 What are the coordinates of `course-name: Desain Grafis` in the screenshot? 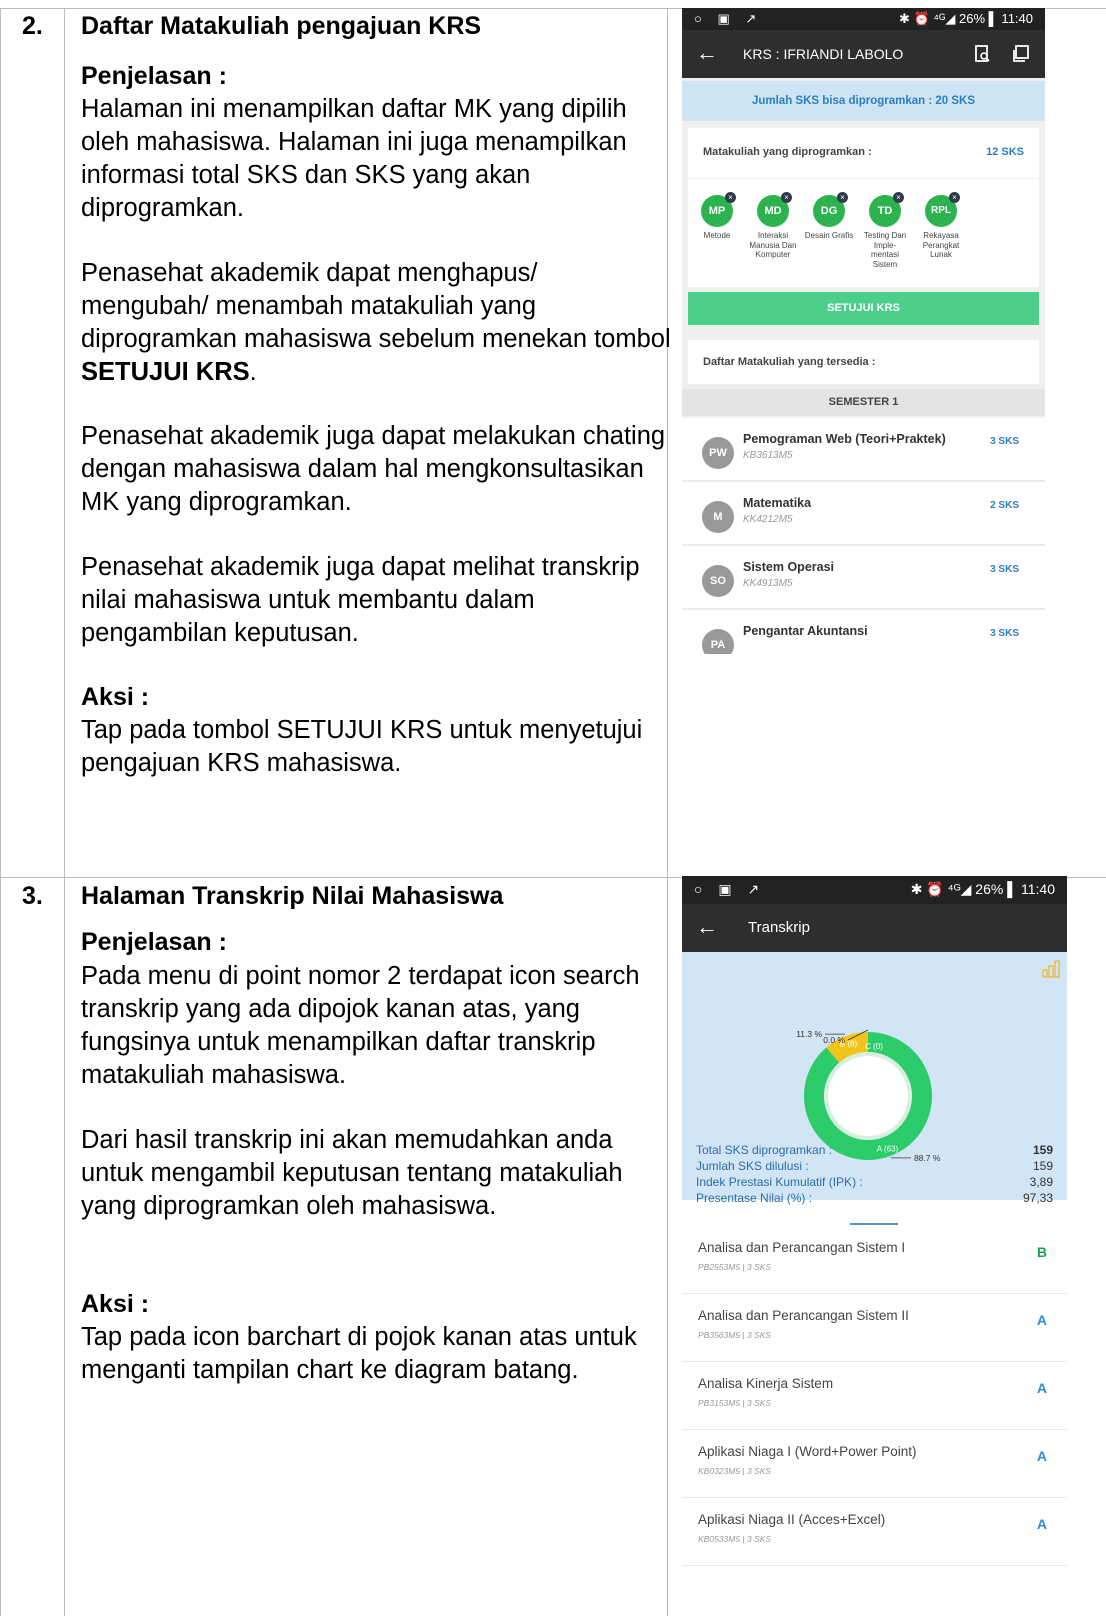 It's located at (829, 235).